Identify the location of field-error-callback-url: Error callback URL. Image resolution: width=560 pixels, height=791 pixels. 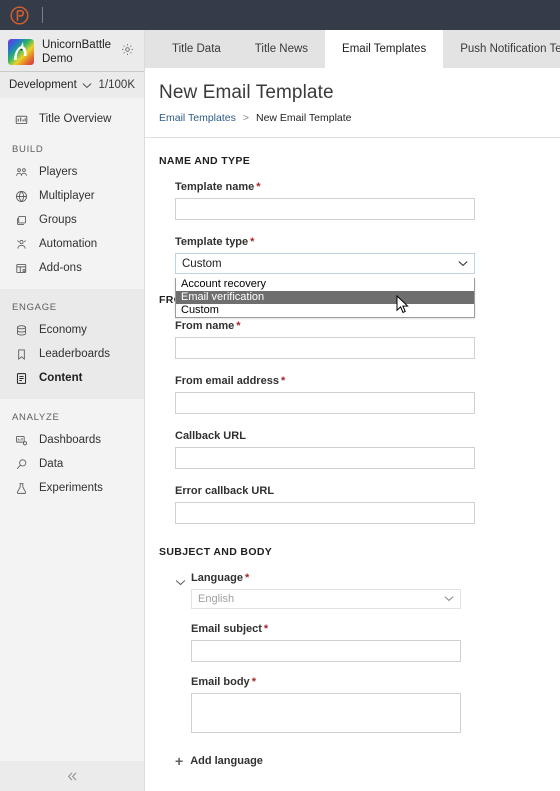
(367, 504).